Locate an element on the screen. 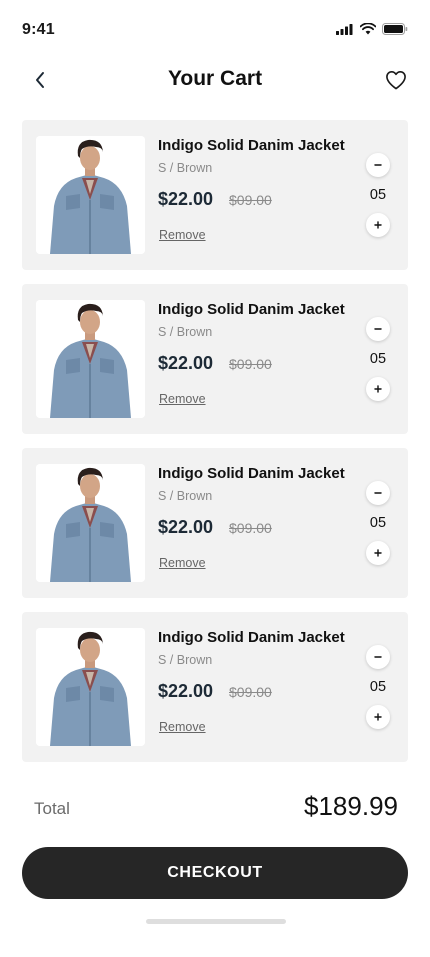 This screenshot has width=430, height=957. wishlist-button is located at coordinates (396, 80).